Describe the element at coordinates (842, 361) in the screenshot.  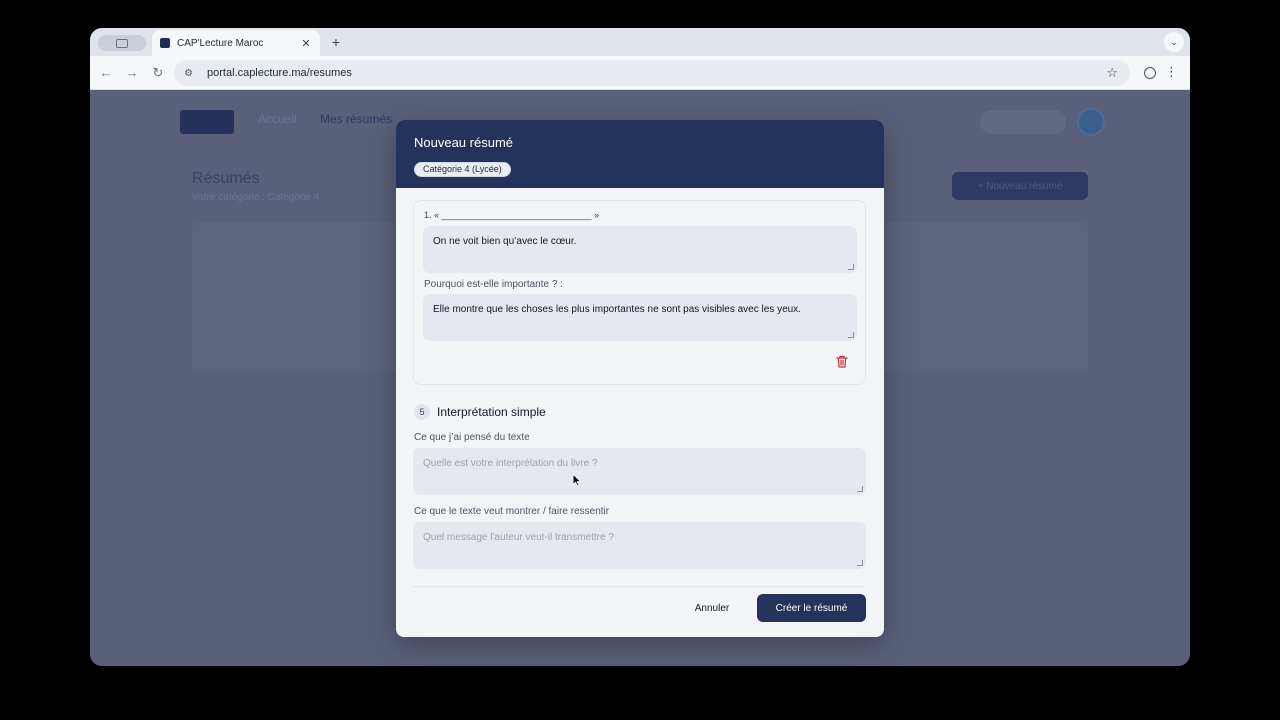
I see `trash-icon` at that location.